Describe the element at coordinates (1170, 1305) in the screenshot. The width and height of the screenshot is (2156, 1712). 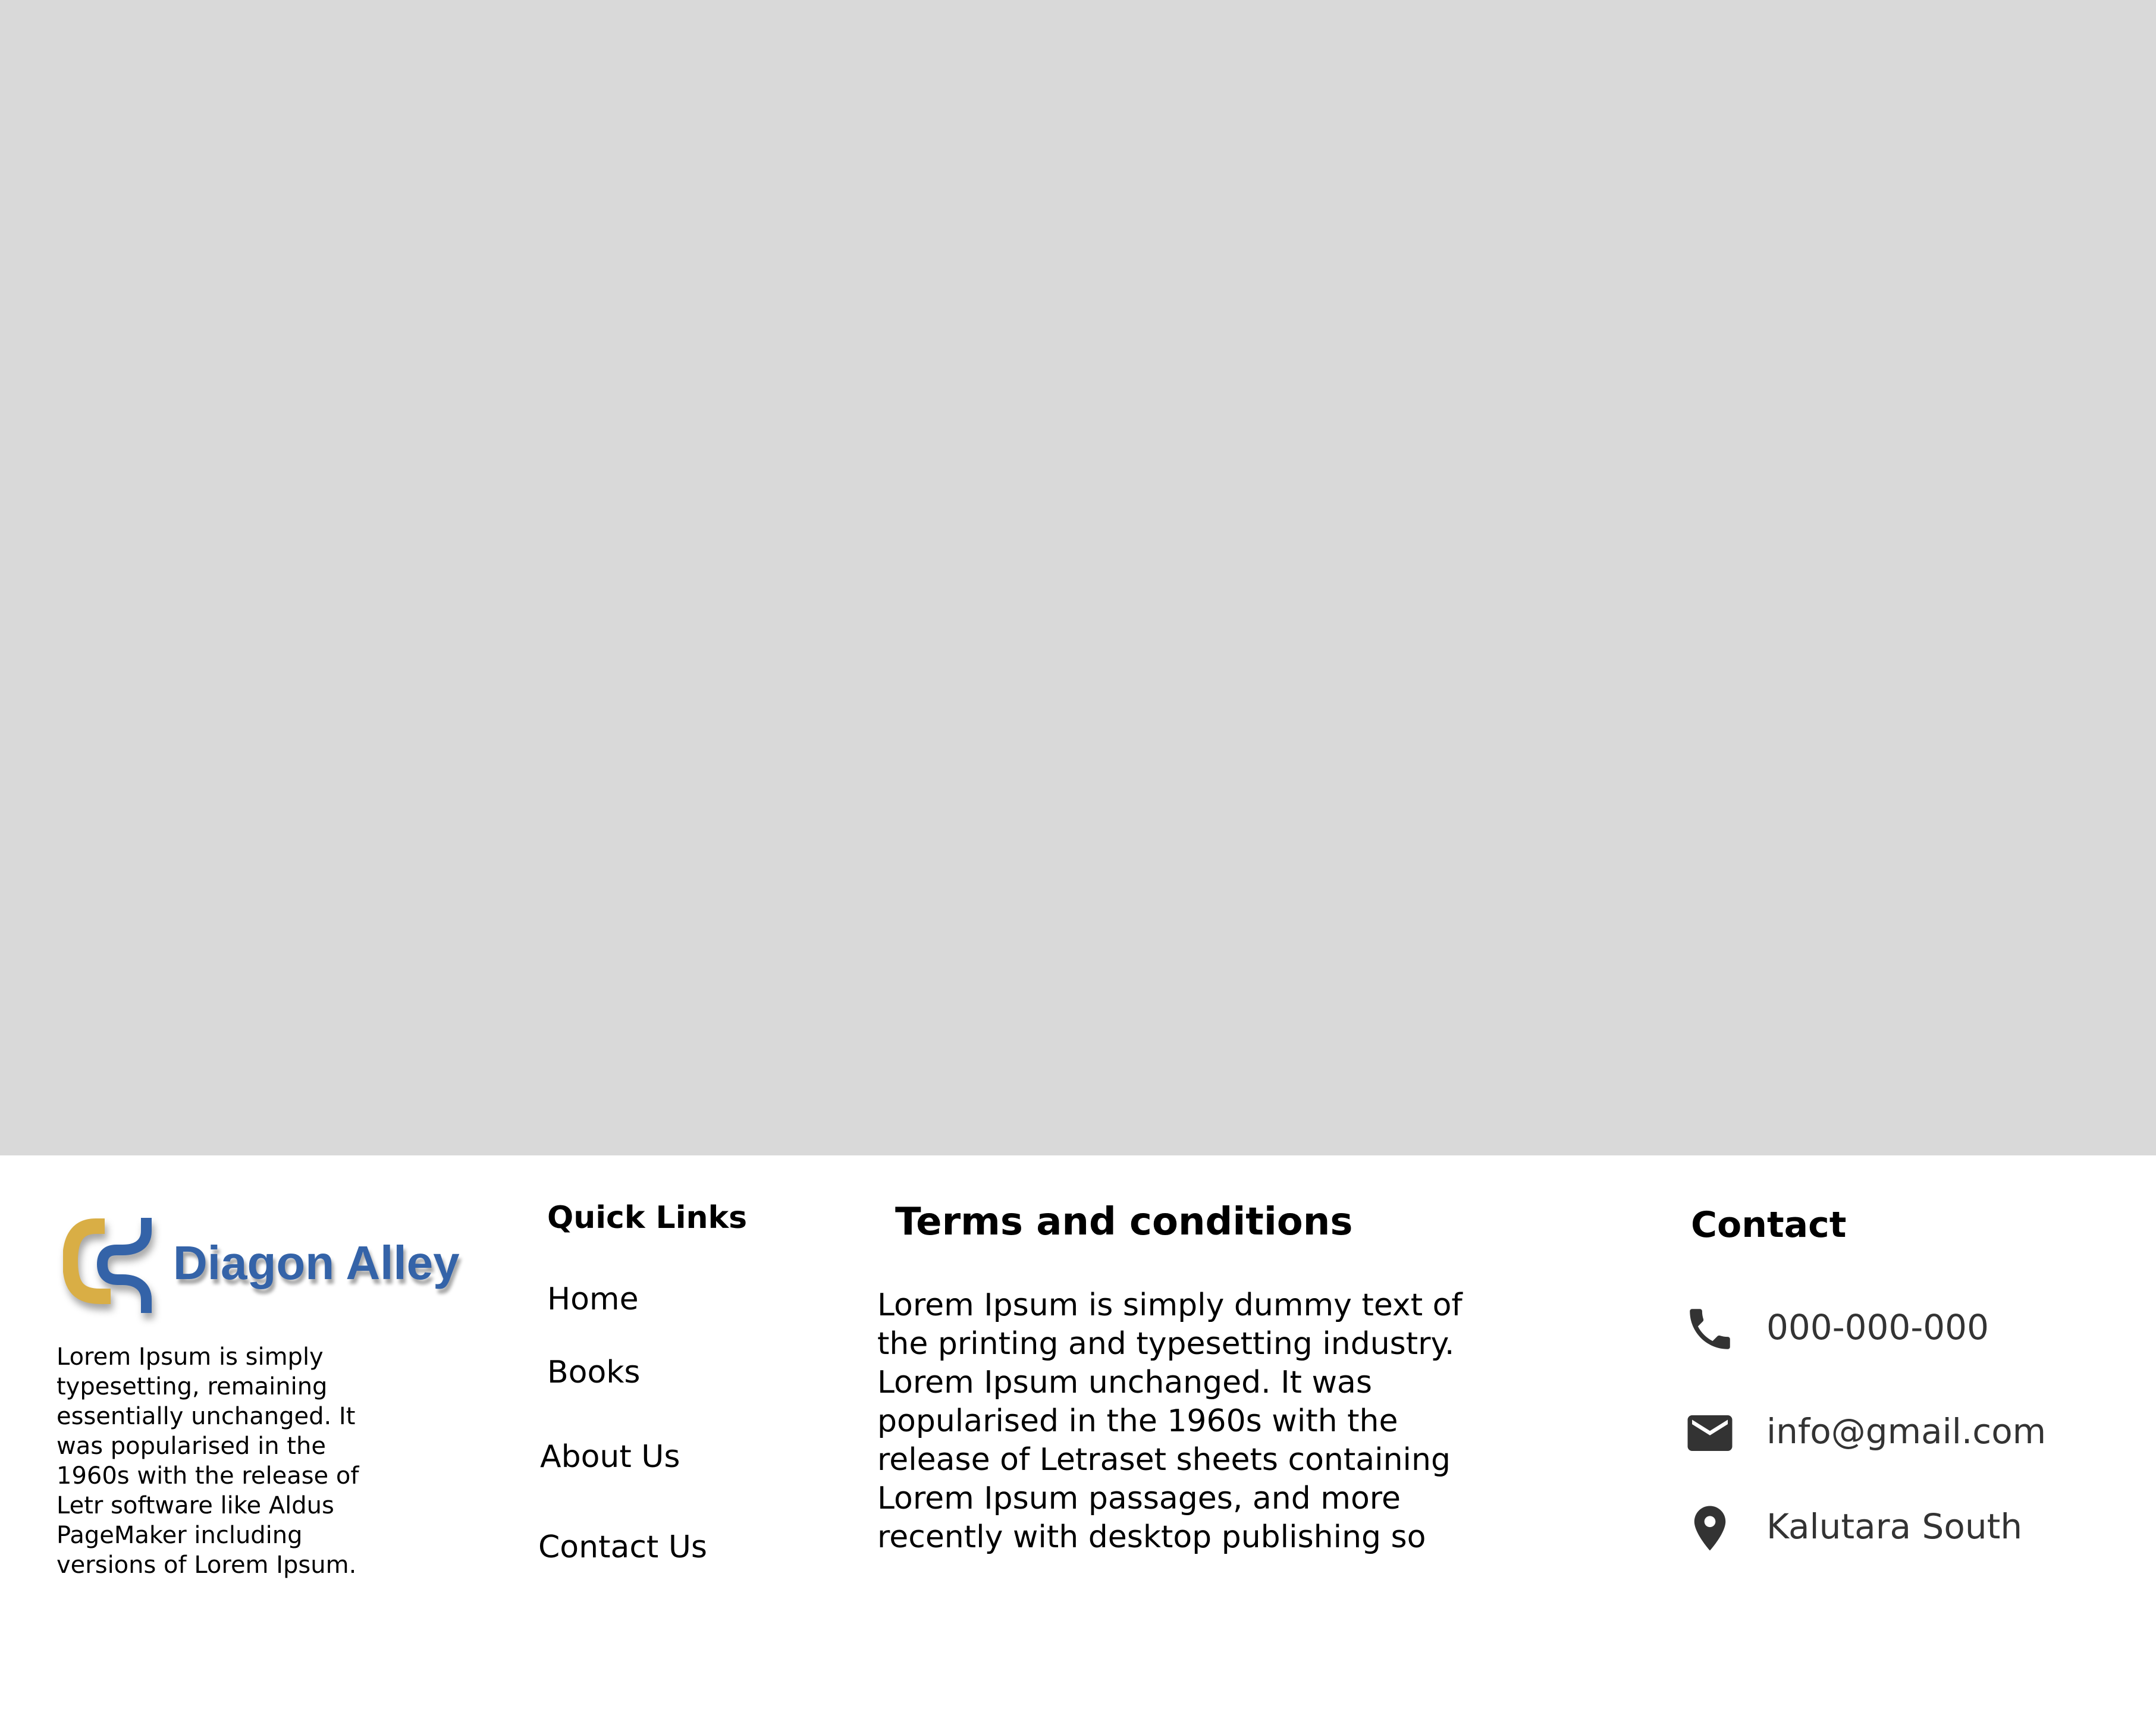
I see `terms-line: Lorem Ipsum is simply dummy text of` at that location.